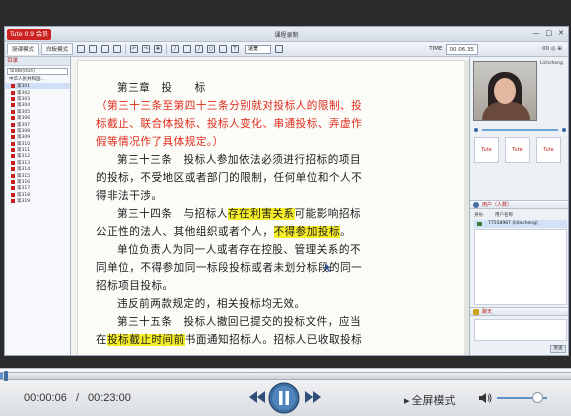 This screenshot has width=571, height=416. I want to click on tool-button-2: Tute, so click(517, 150).